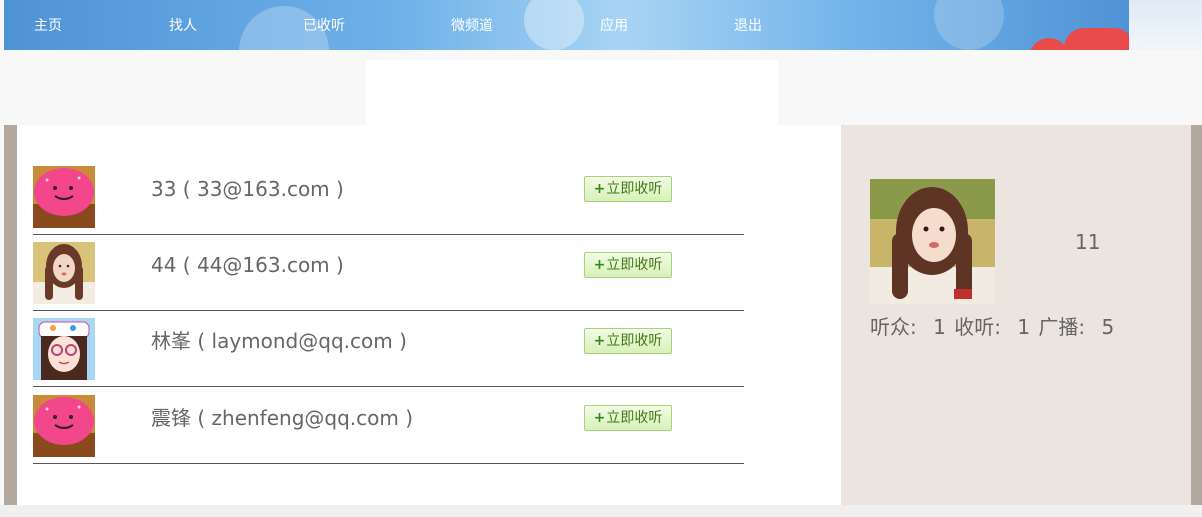  Describe the element at coordinates (247, 189) in the screenshot. I see `user-name: 33 ( 33@163.com )` at that location.